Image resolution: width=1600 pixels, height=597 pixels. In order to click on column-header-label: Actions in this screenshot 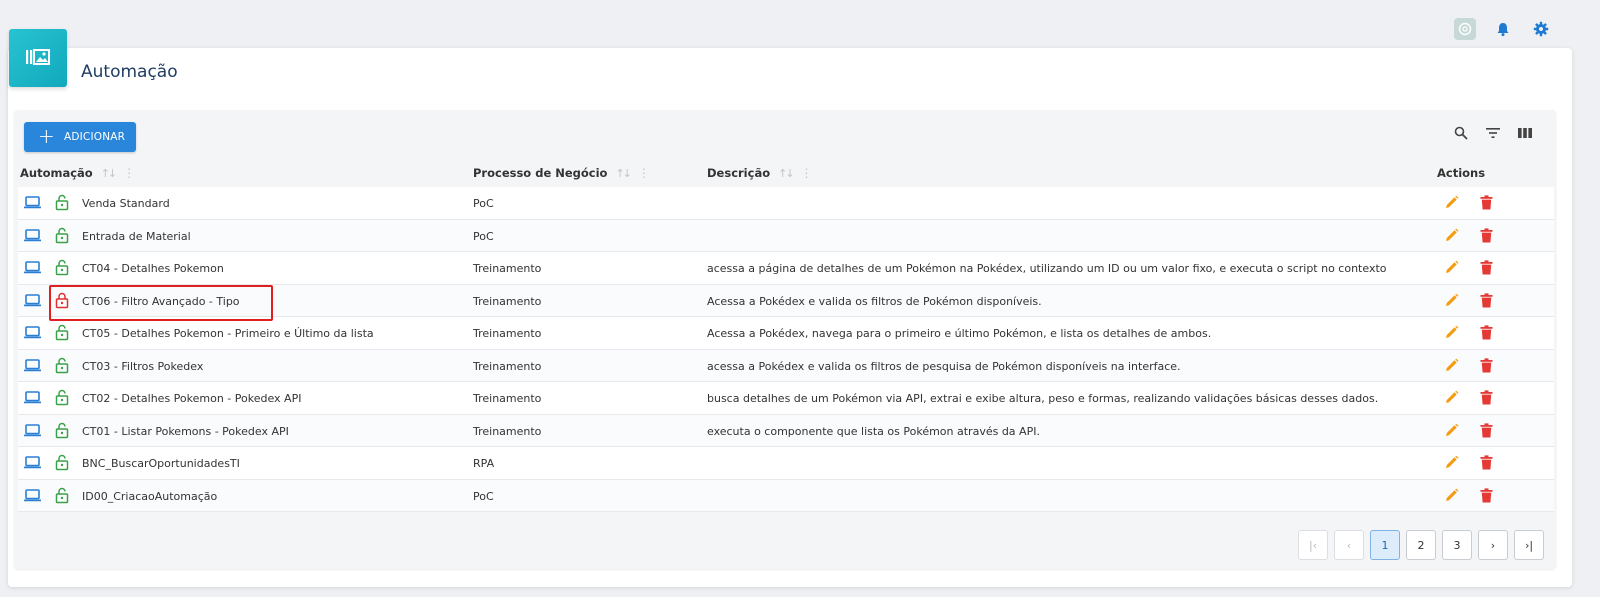, I will do `click(1461, 173)`.